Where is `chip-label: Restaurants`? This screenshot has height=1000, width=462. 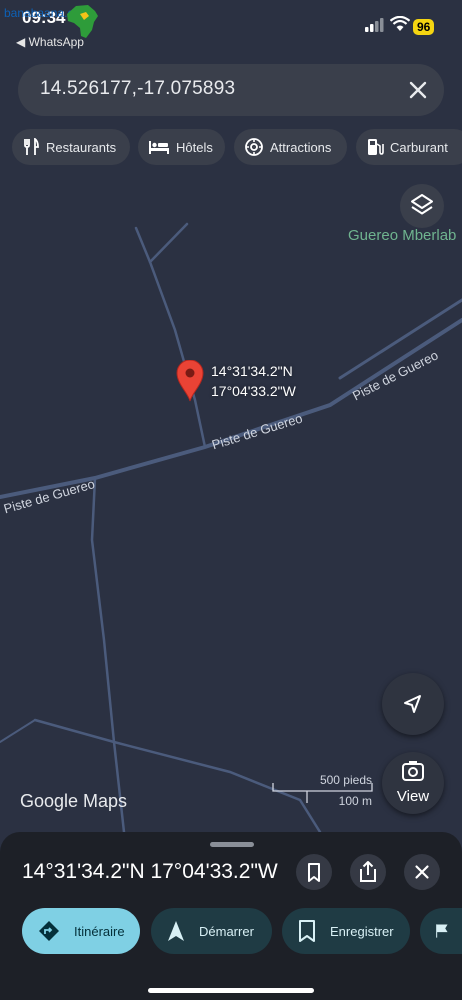 chip-label: Restaurants is located at coordinates (81, 147).